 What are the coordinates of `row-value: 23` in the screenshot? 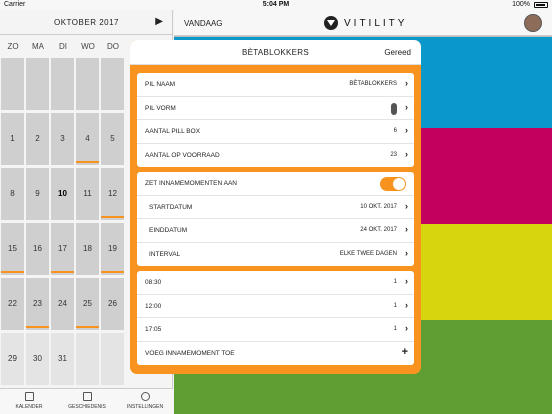 It's located at (393, 154).